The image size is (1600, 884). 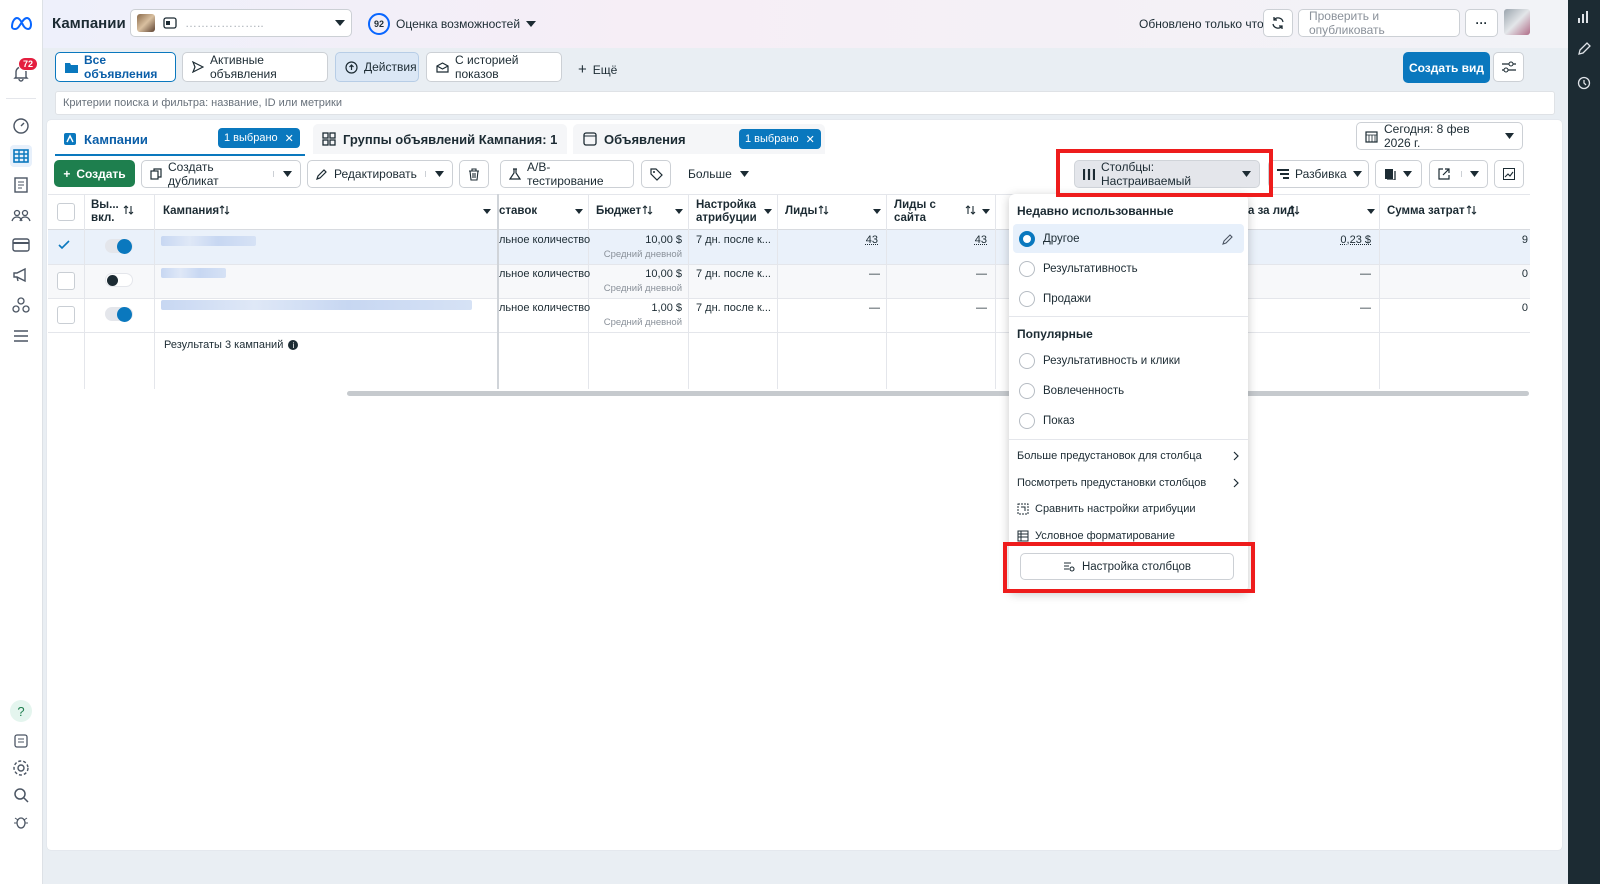 What do you see at coordinates (119, 280) in the screenshot?
I see `campaign-toggle-off` at bounding box center [119, 280].